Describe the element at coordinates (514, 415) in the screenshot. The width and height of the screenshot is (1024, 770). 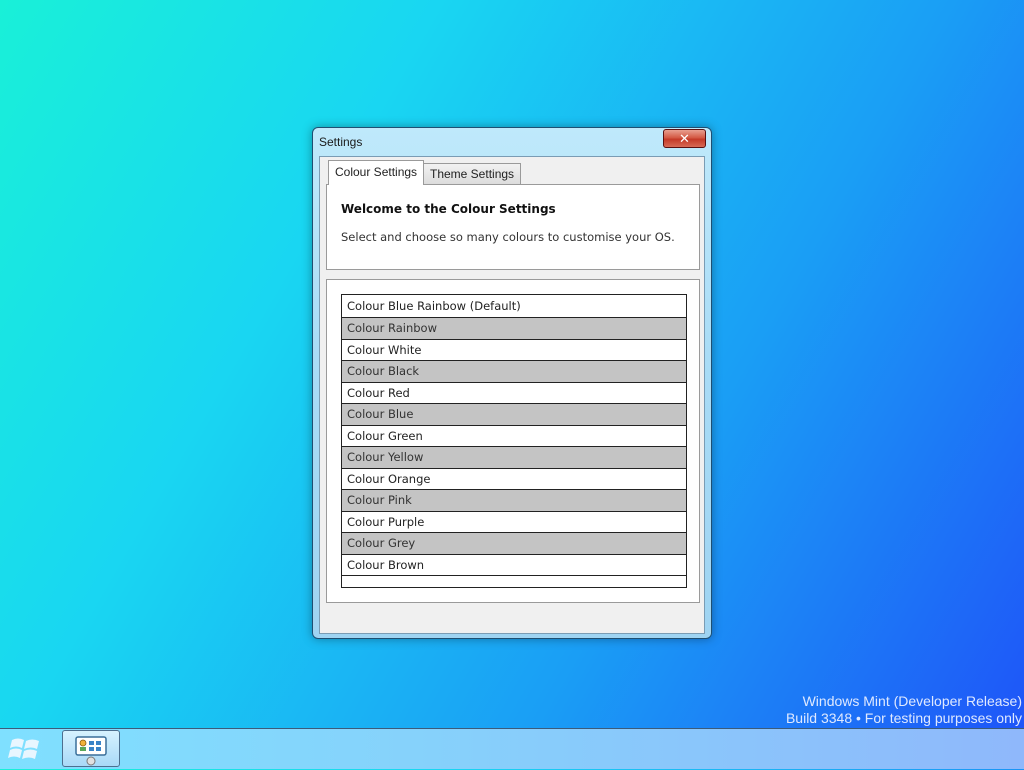
I see `list-item-colour-blue: Colour Blue` at that location.